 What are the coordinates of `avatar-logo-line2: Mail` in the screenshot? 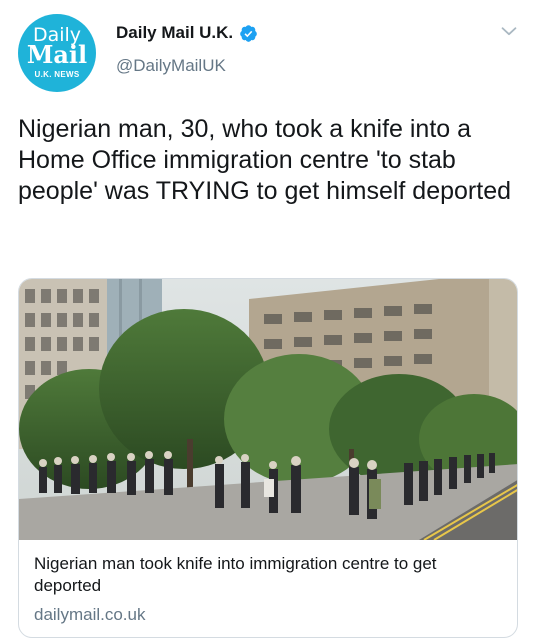 It's located at (57, 54).